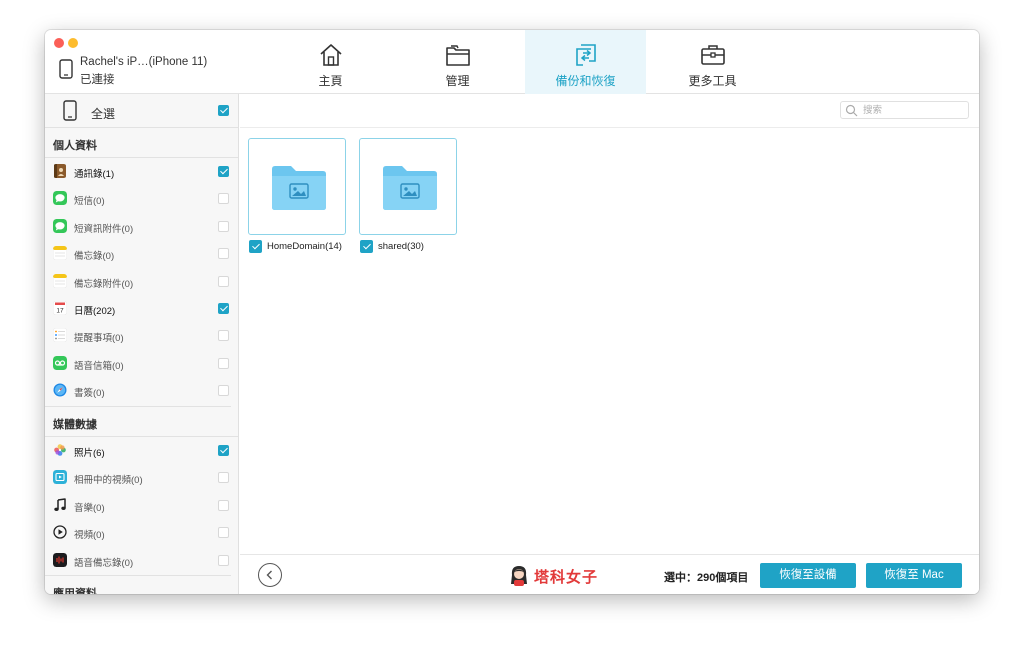 This screenshot has height=654, width=1024. I want to click on footer-bar: 塔科女子 選中：290個項目 恢復至設備 恢復至 Mac, so click(609, 574).